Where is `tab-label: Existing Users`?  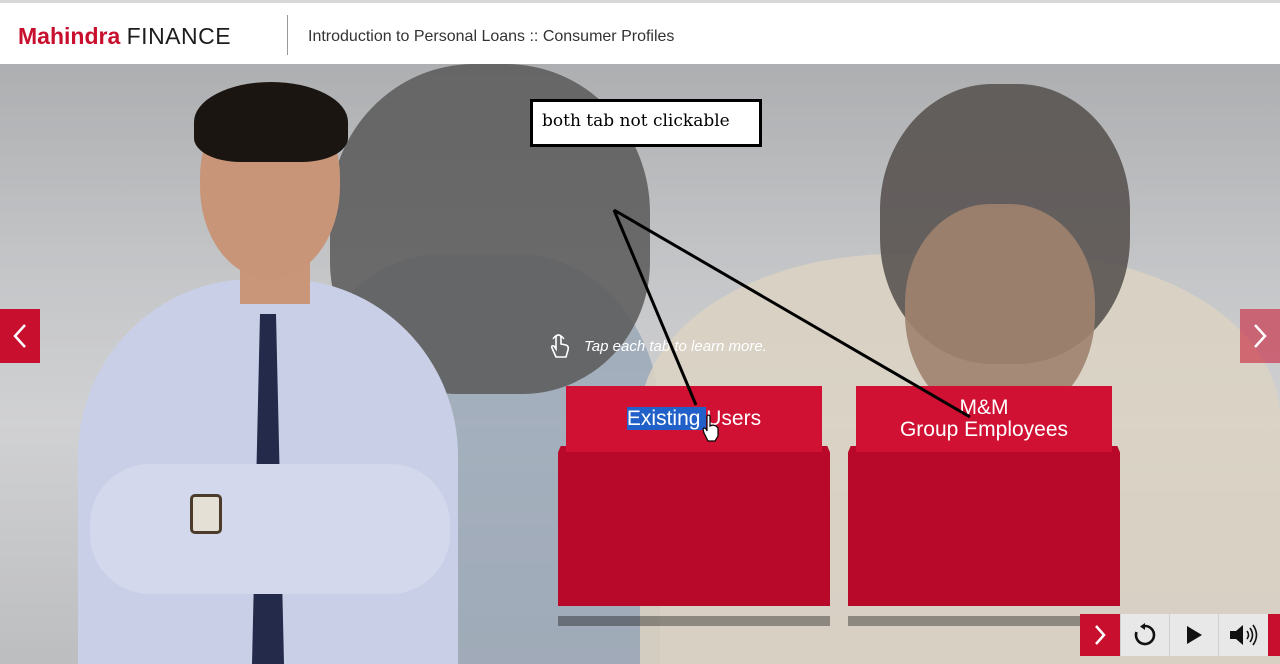 tab-label: Existing Users is located at coordinates (694, 419).